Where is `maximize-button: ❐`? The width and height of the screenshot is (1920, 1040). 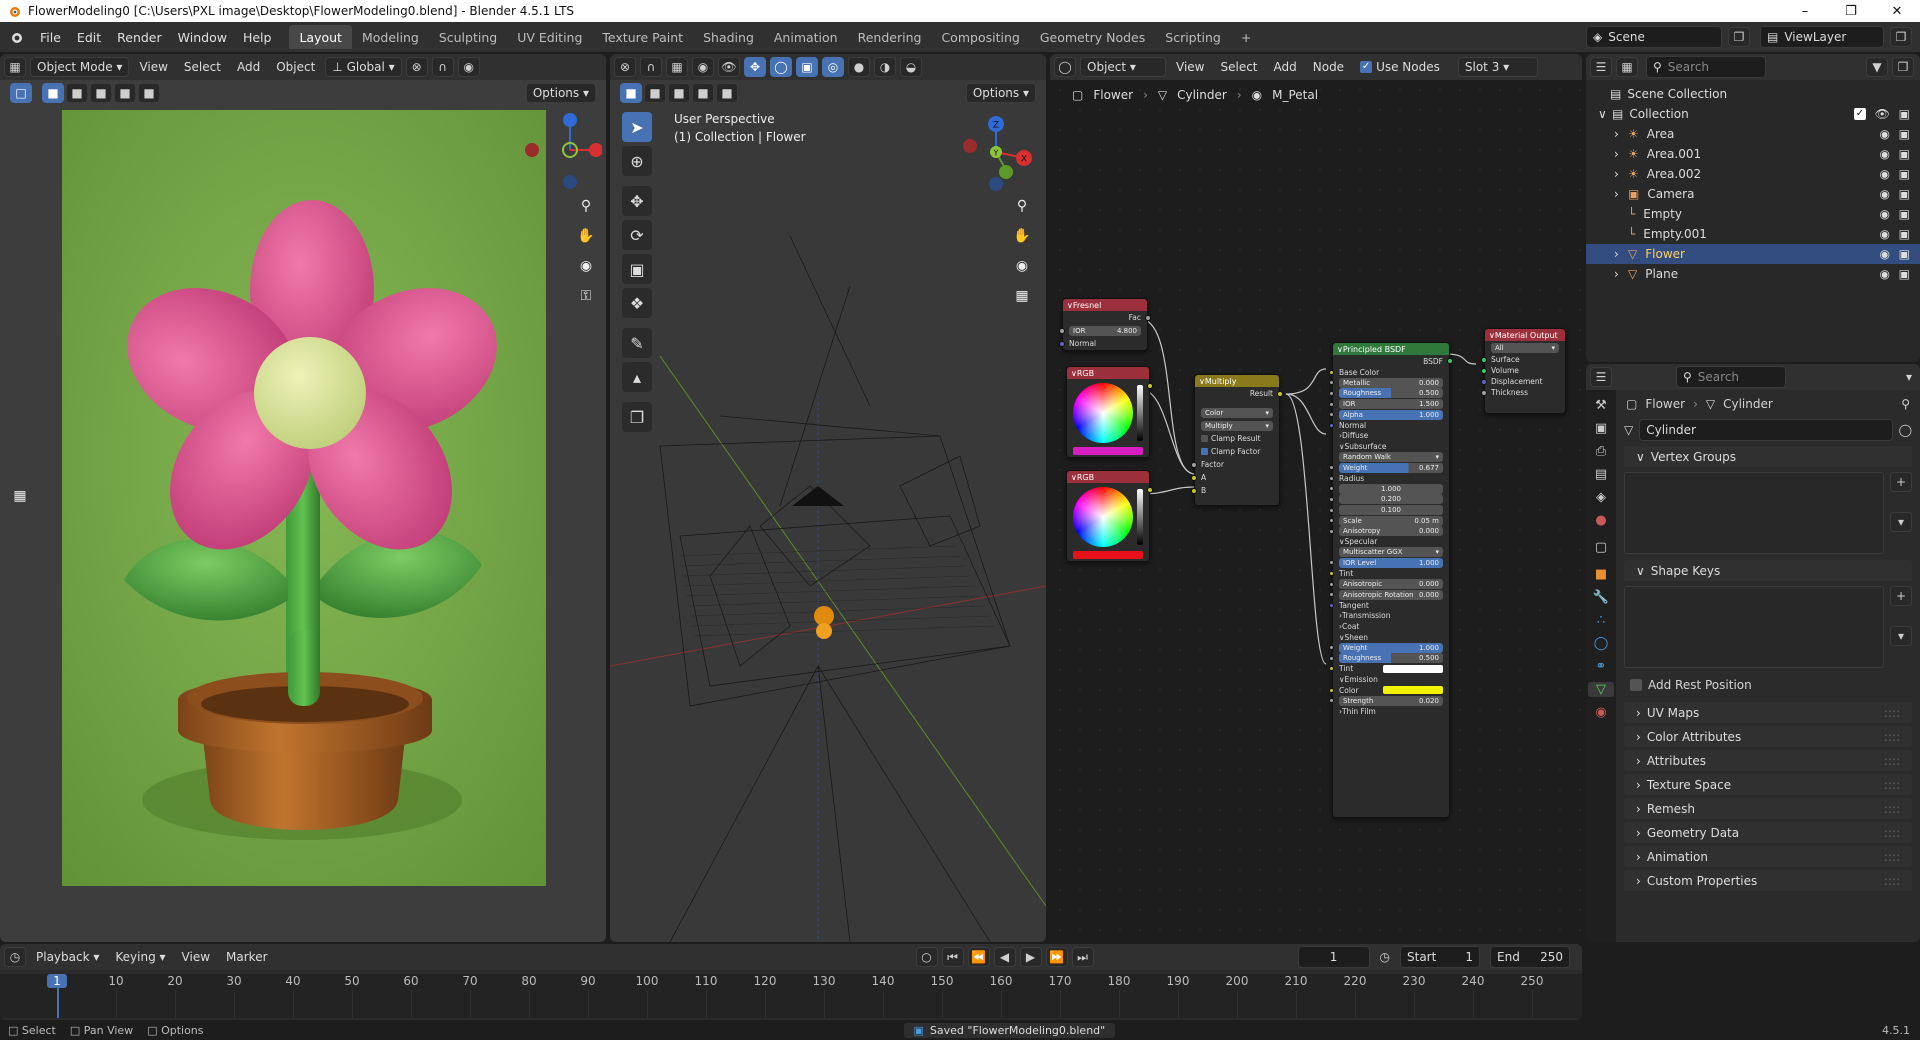
maximize-button: ❐ is located at coordinates (1851, 11).